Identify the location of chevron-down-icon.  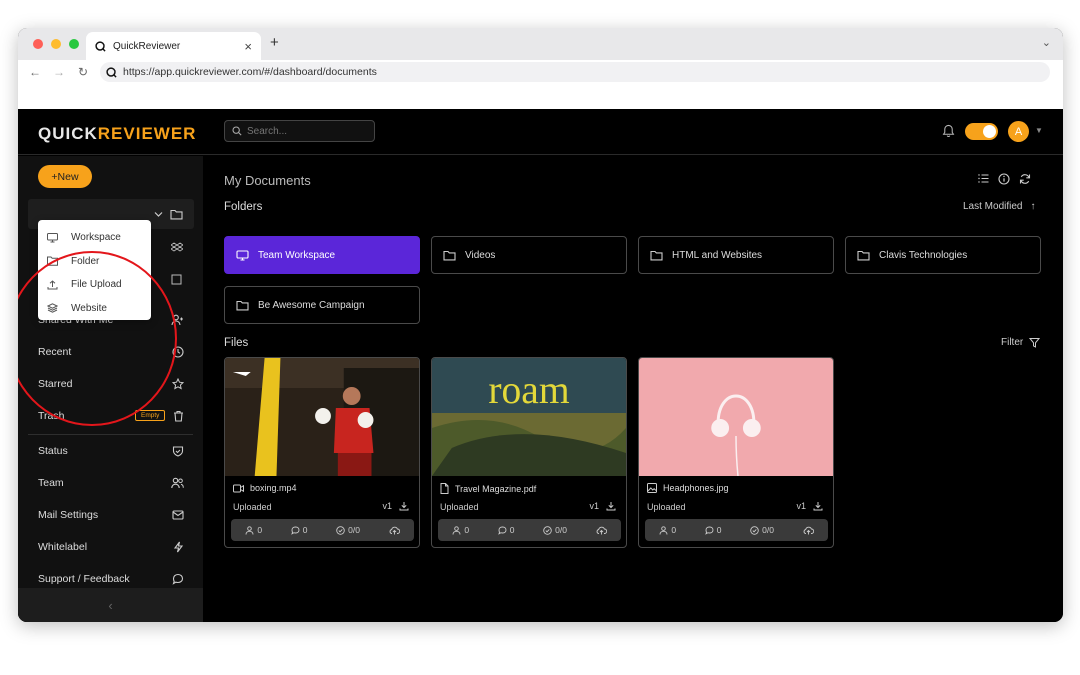
(158, 214).